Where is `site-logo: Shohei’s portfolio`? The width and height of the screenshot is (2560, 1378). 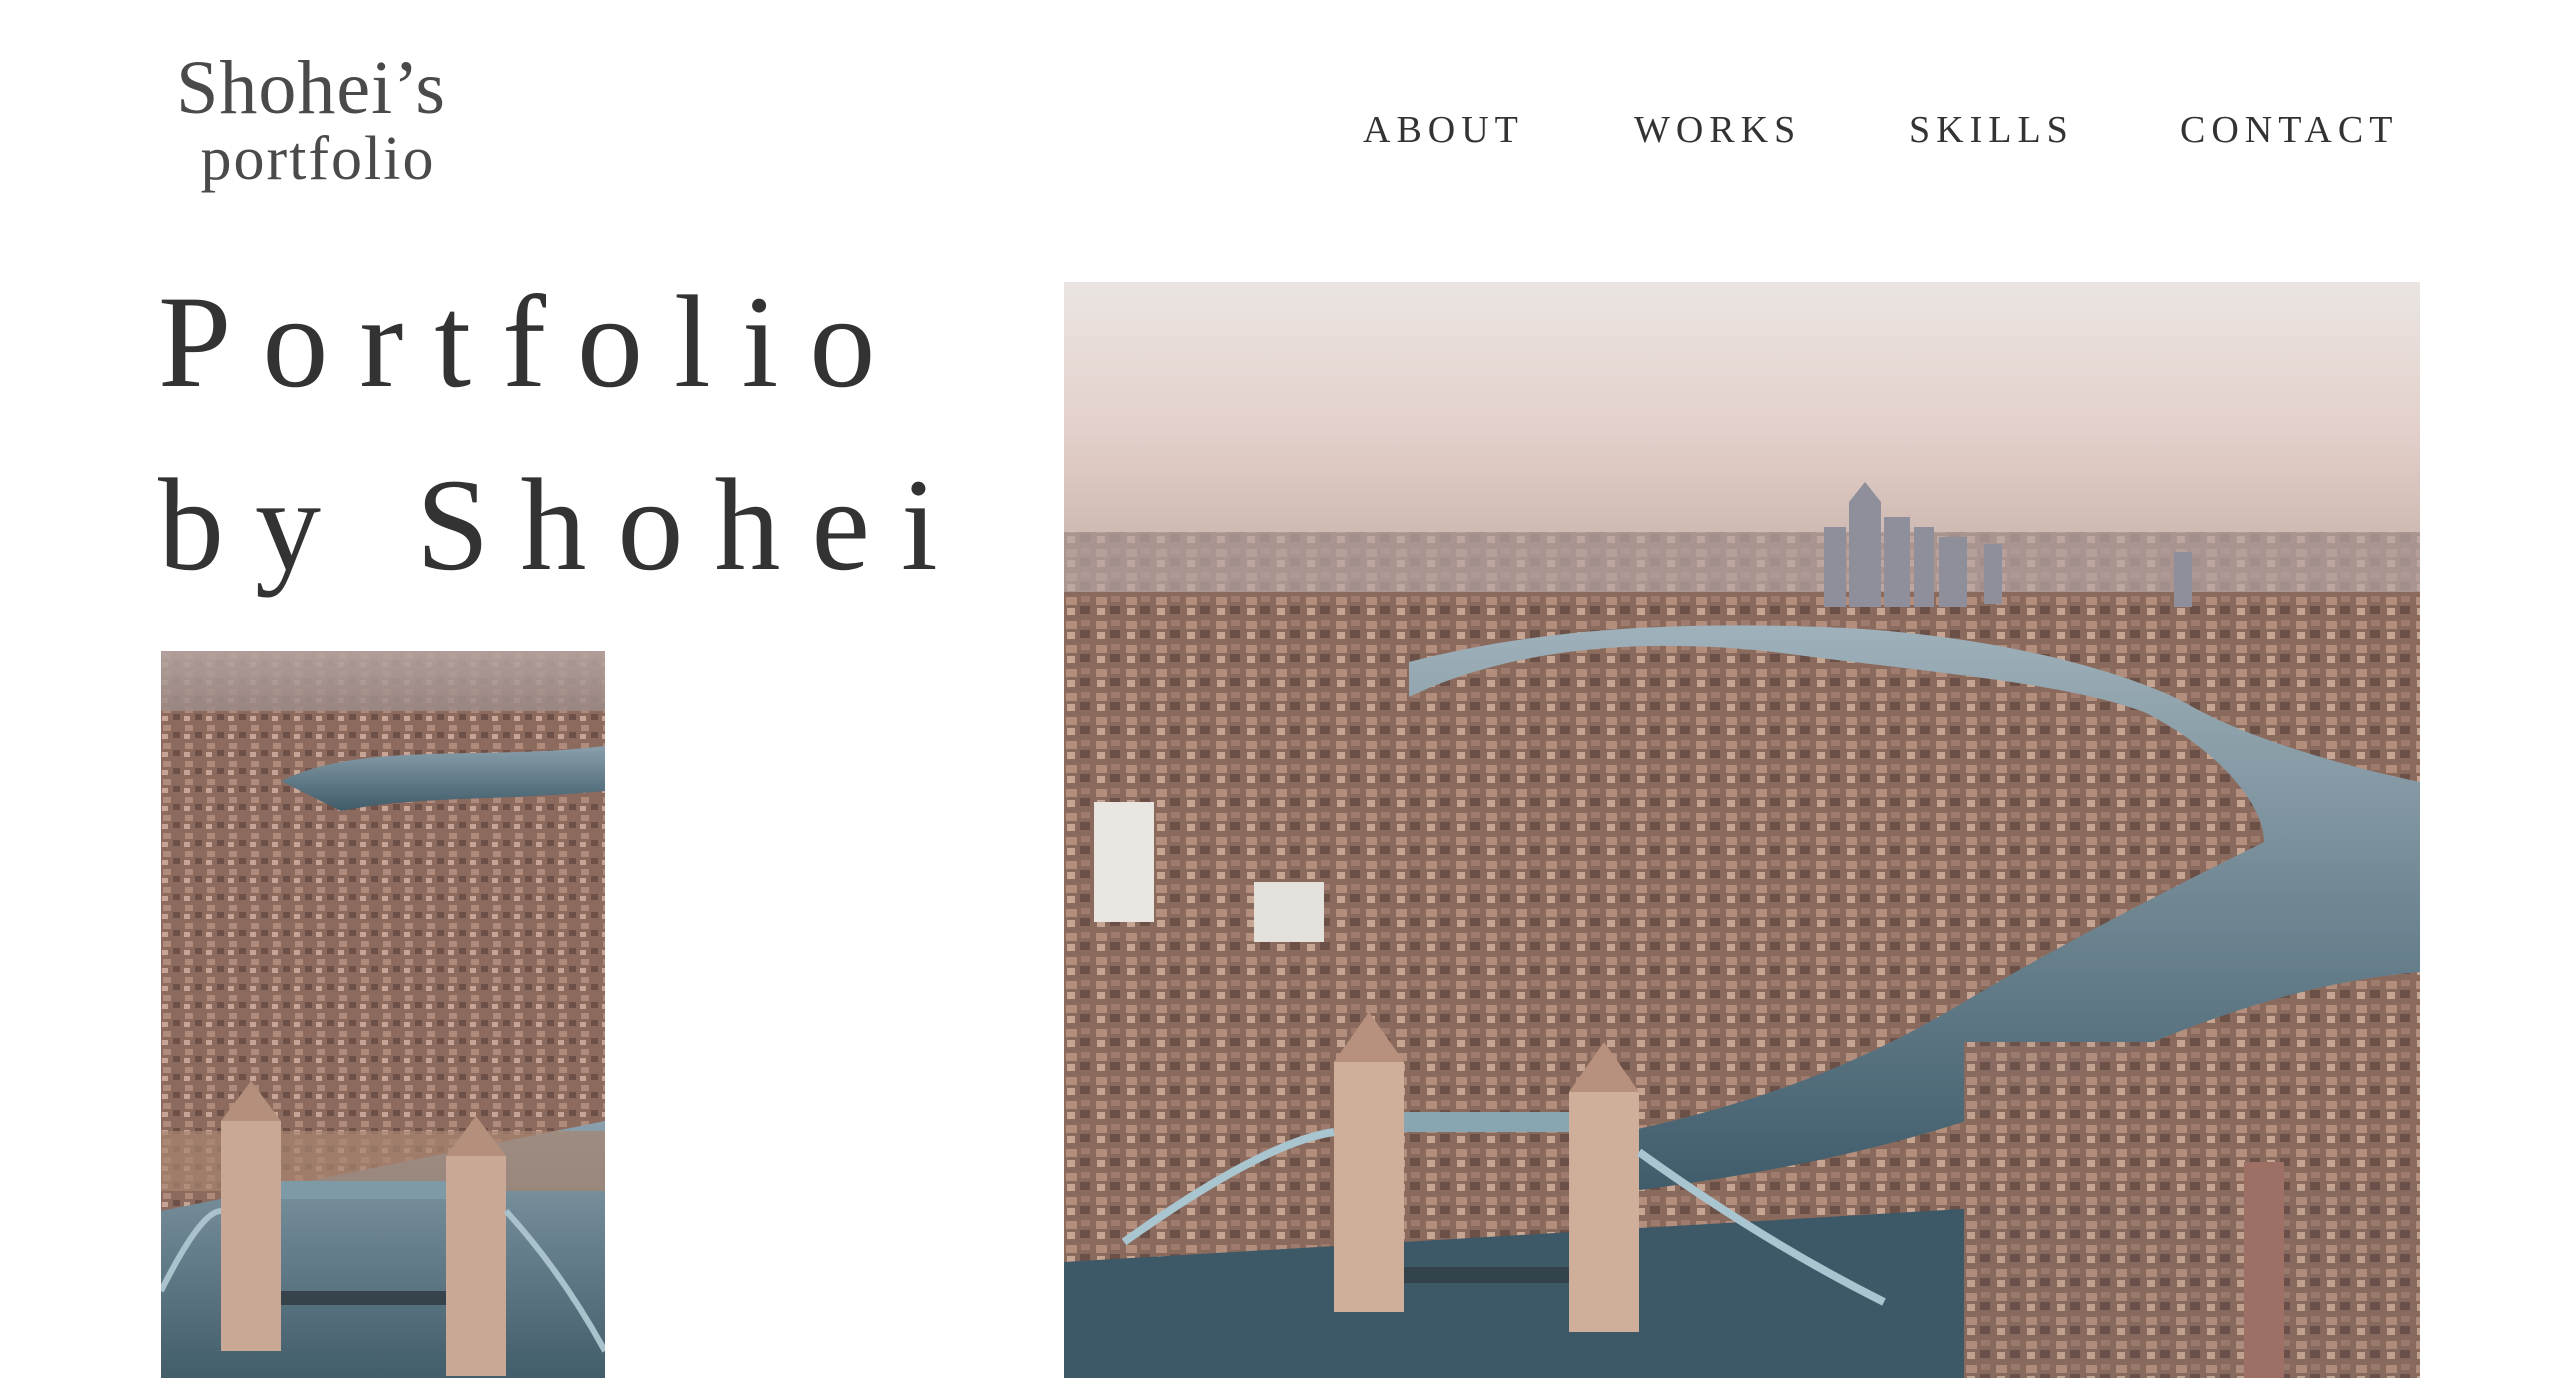 site-logo: Shohei’s portfolio is located at coordinates (311, 126).